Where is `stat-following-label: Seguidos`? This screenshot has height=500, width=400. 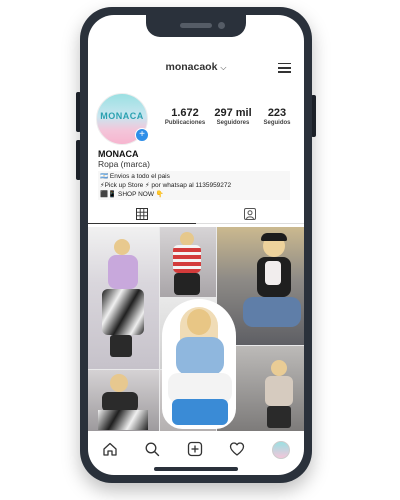
stat-following-label: Seguidos is located at coordinates (277, 123).